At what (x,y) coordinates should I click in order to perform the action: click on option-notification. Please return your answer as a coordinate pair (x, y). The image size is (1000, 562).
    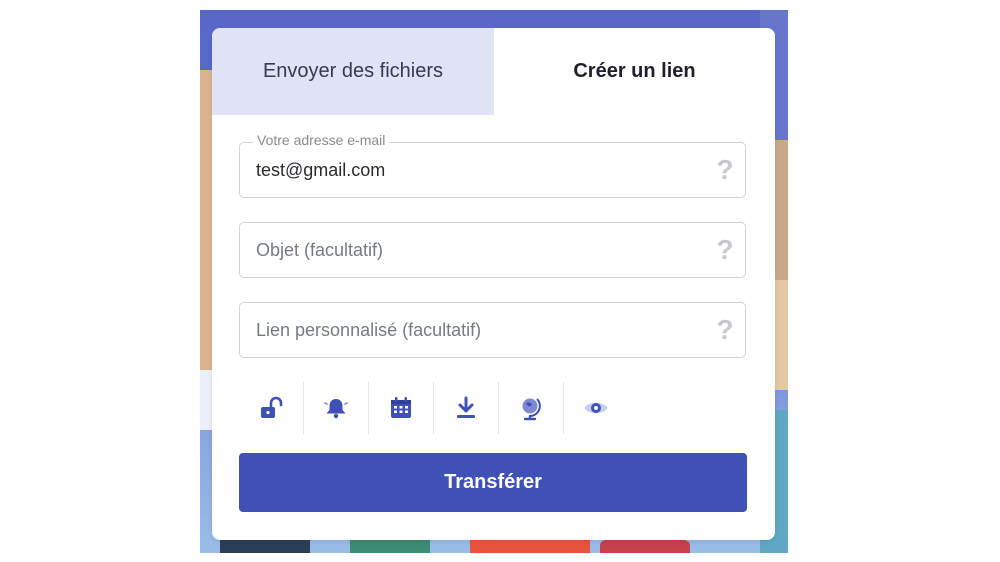
    Looking at the image, I should click on (336, 408).